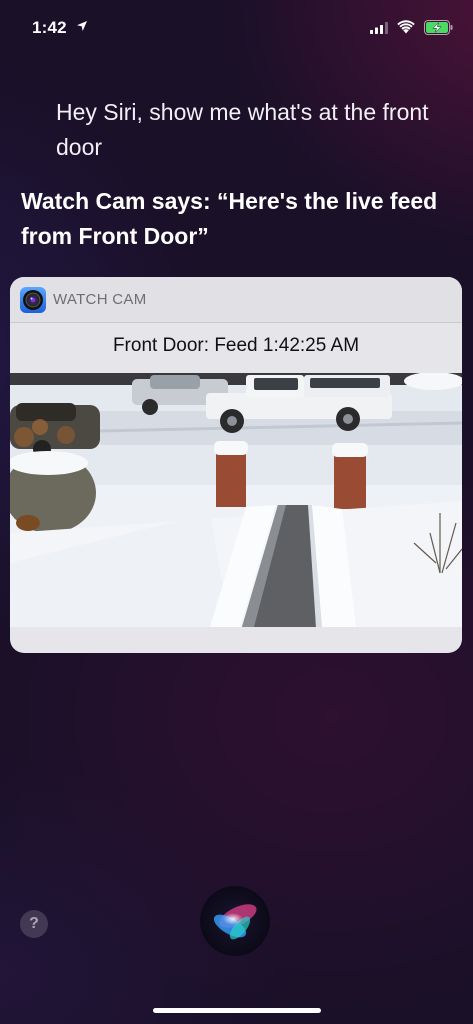 This screenshot has height=1024, width=473. Describe the element at coordinates (235, 921) in the screenshot. I see `siri-orb-icon` at that location.